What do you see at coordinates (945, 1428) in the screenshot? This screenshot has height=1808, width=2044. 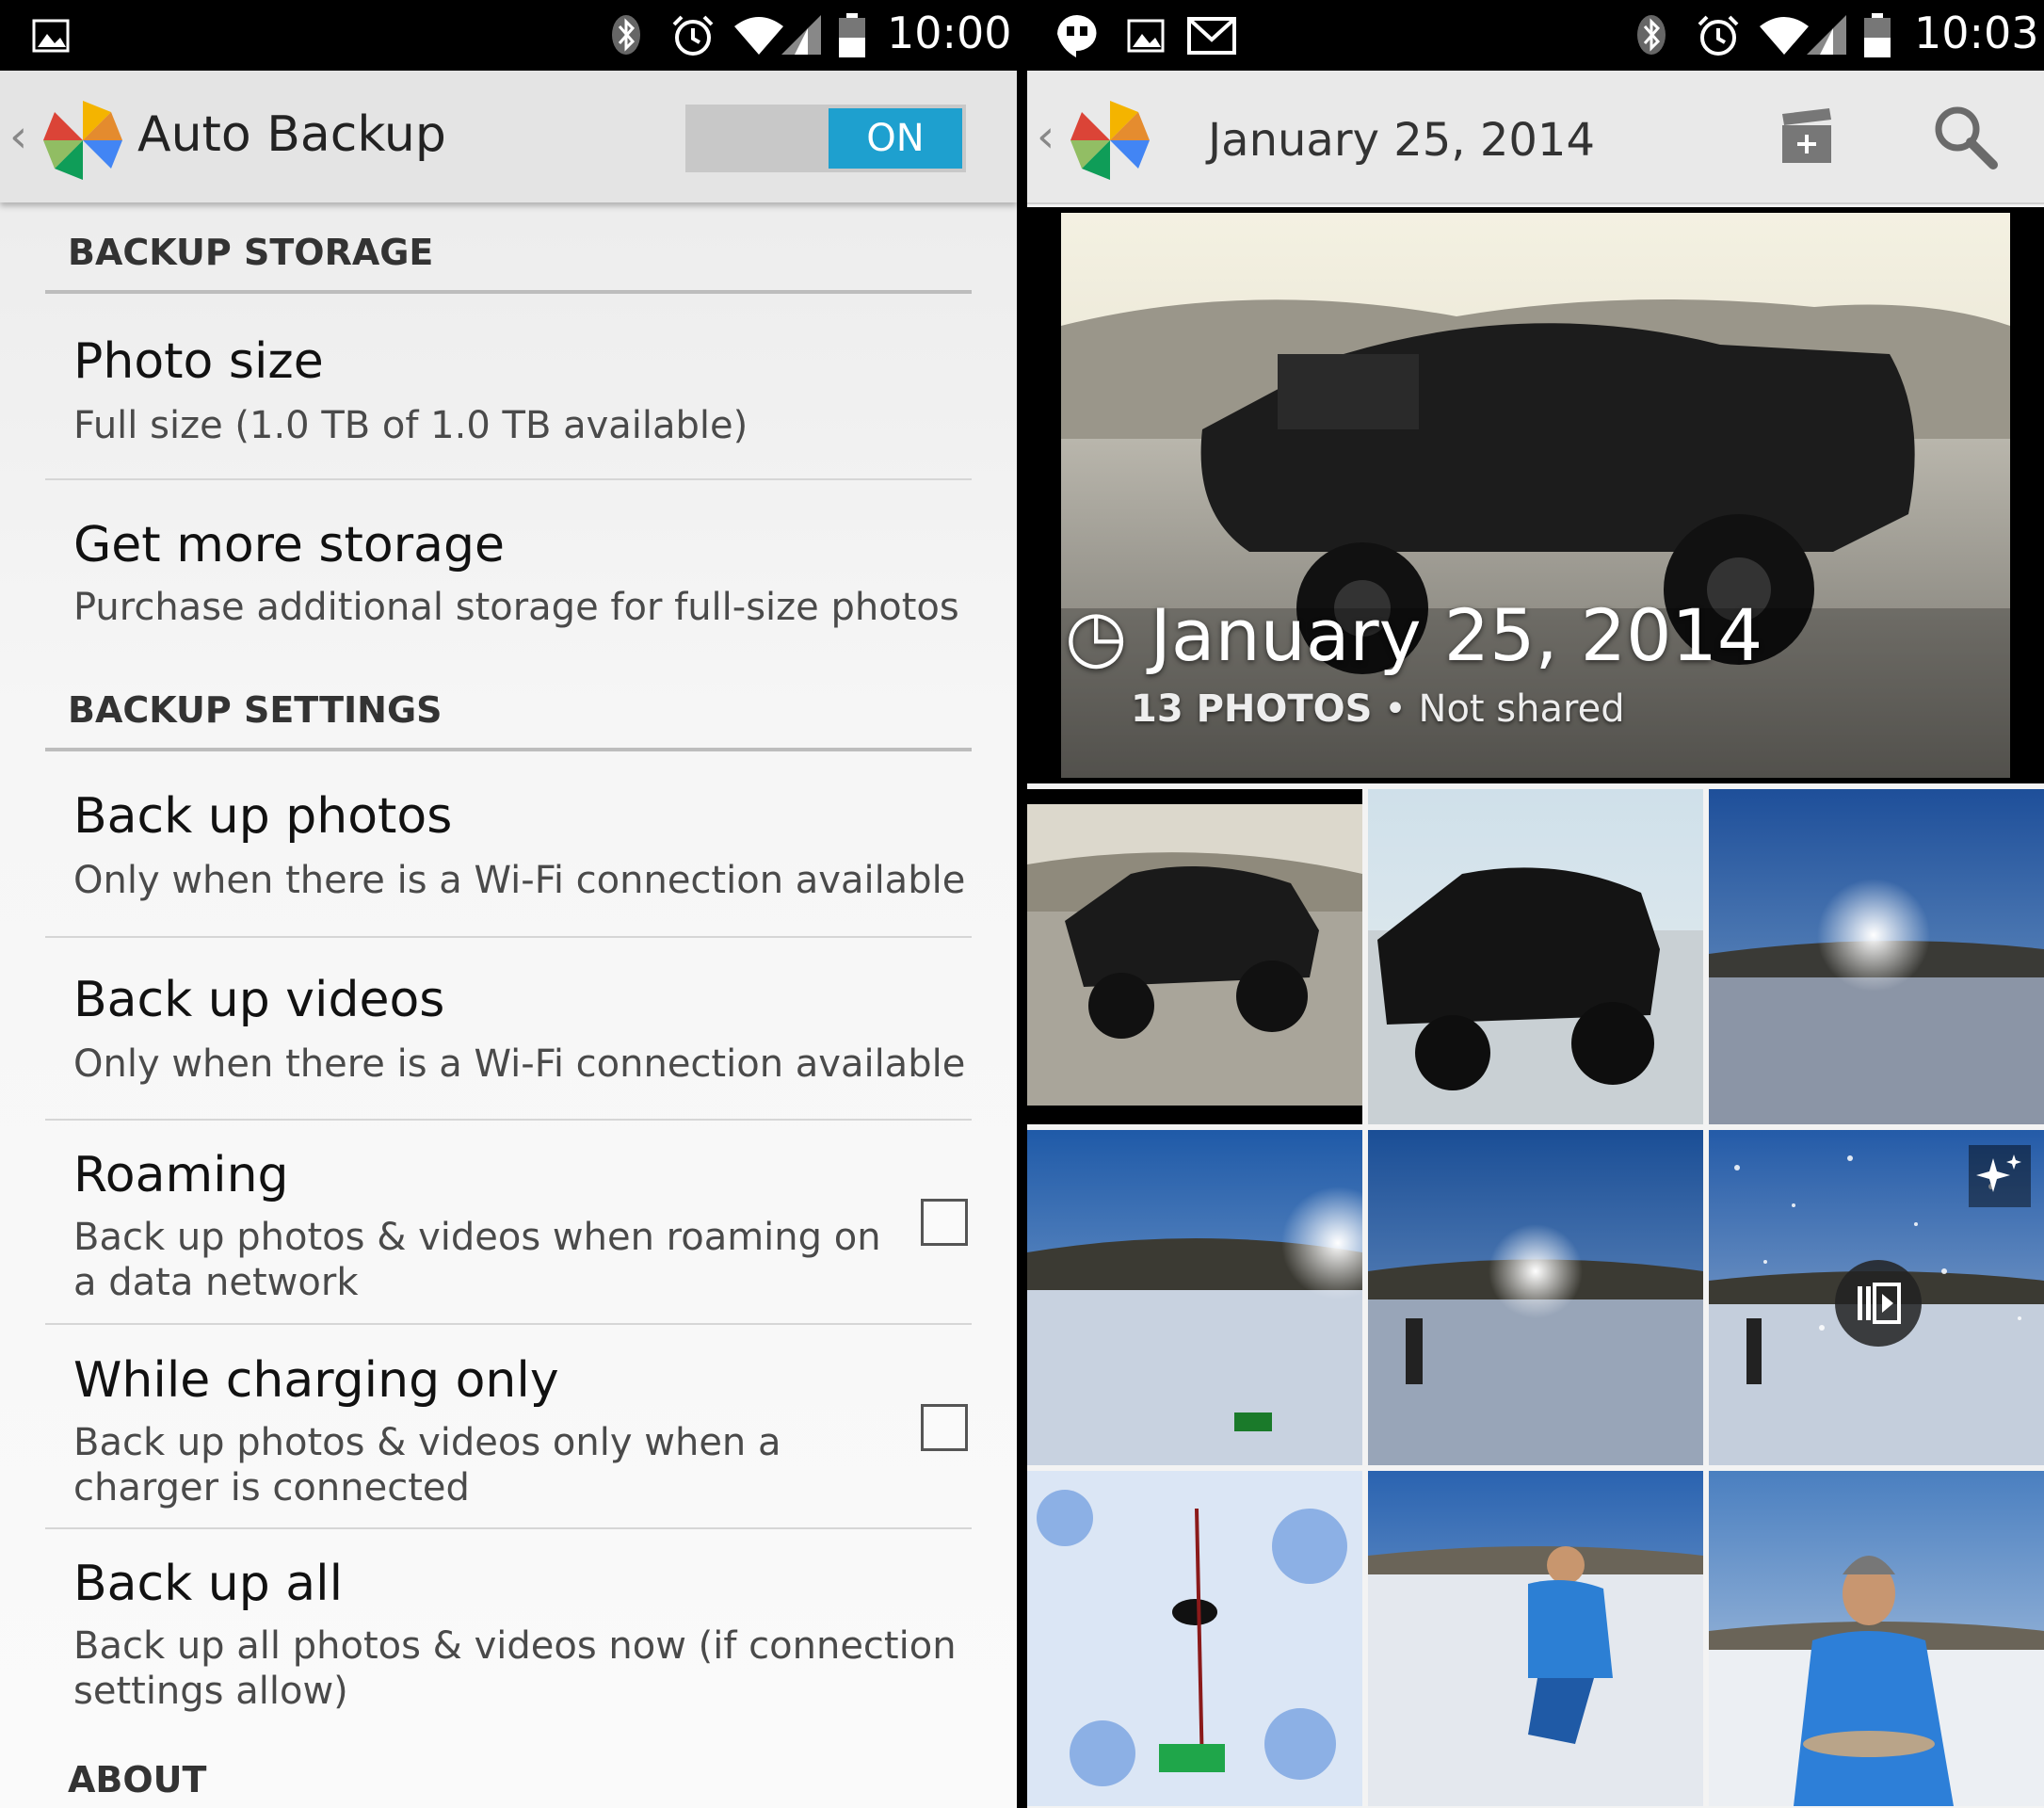 I see `charging-only-checkbox` at bounding box center [945, 1428].